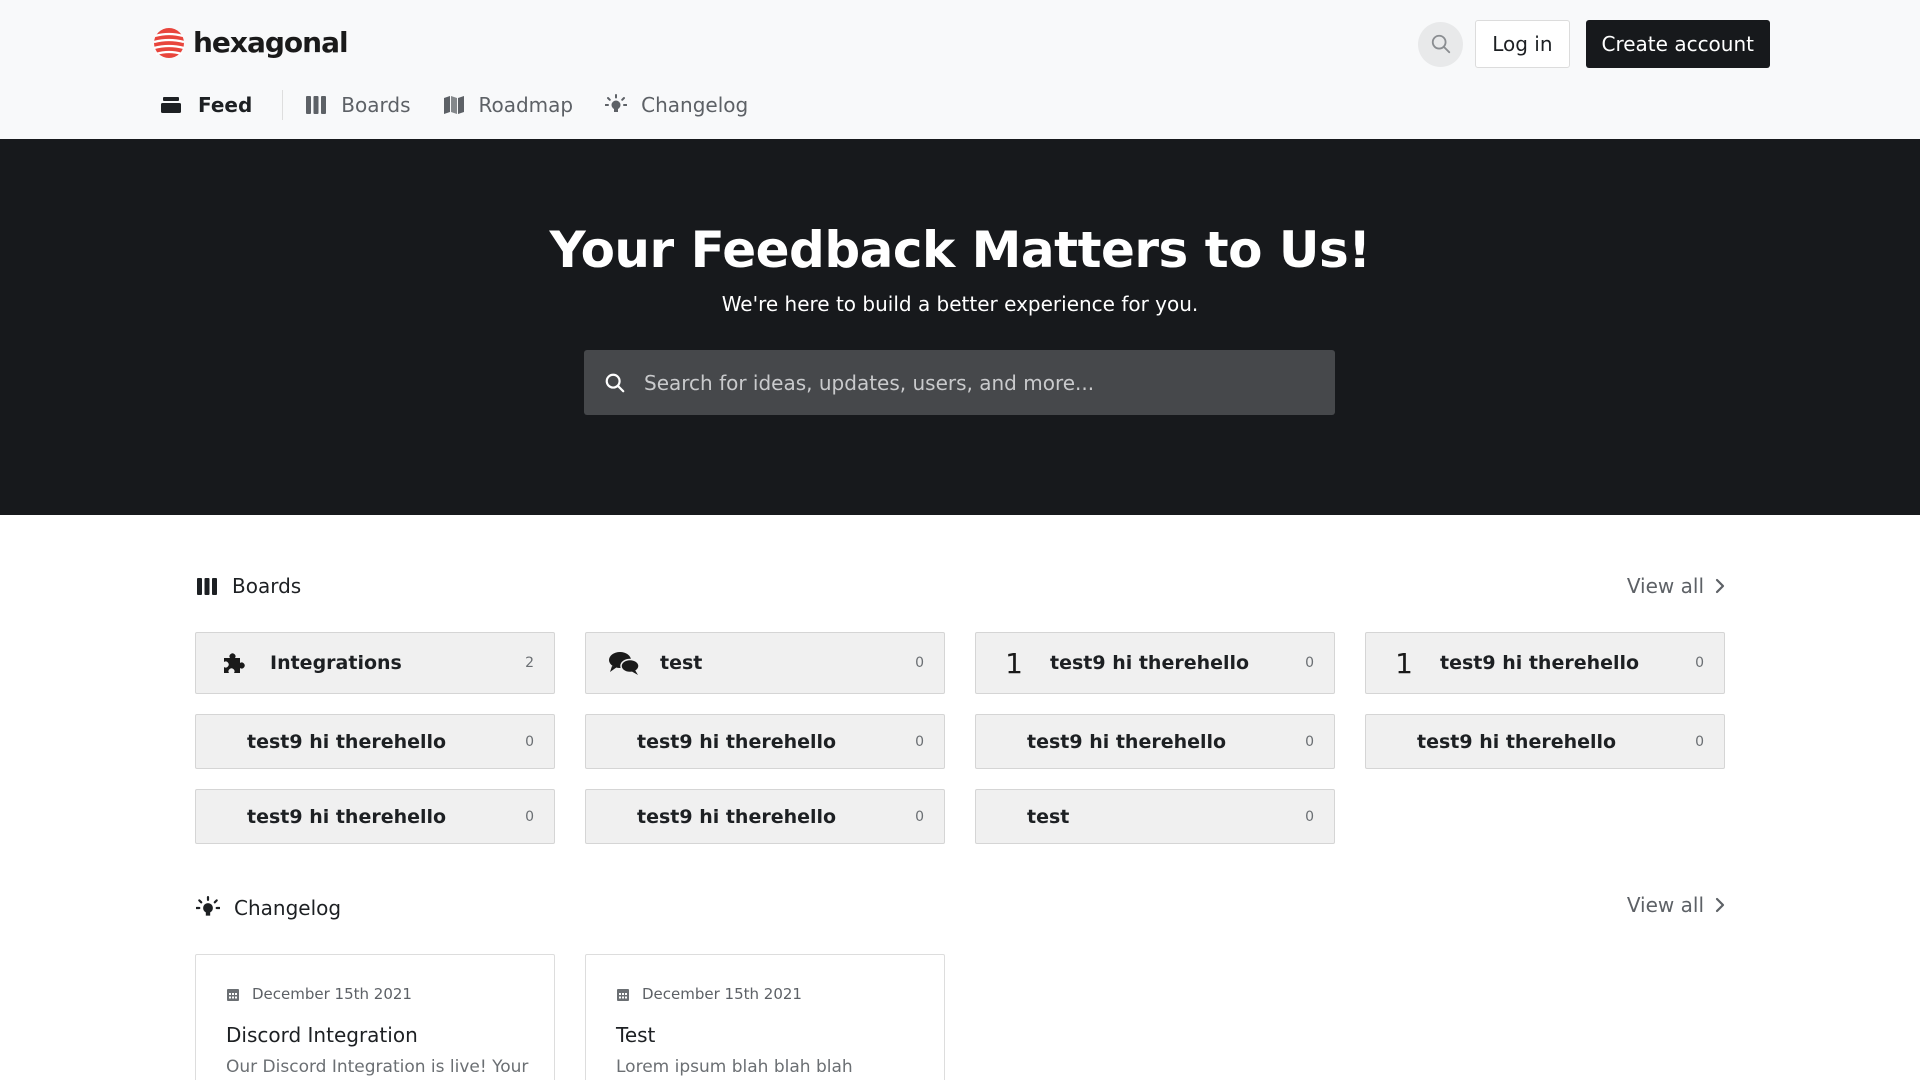 The height and width of the screenshot is (1080, 1920). What do you see at coordinates (271, 42) in the screenshot?
I see `brand-name: hexagonal` at bounding box center [271, 42].